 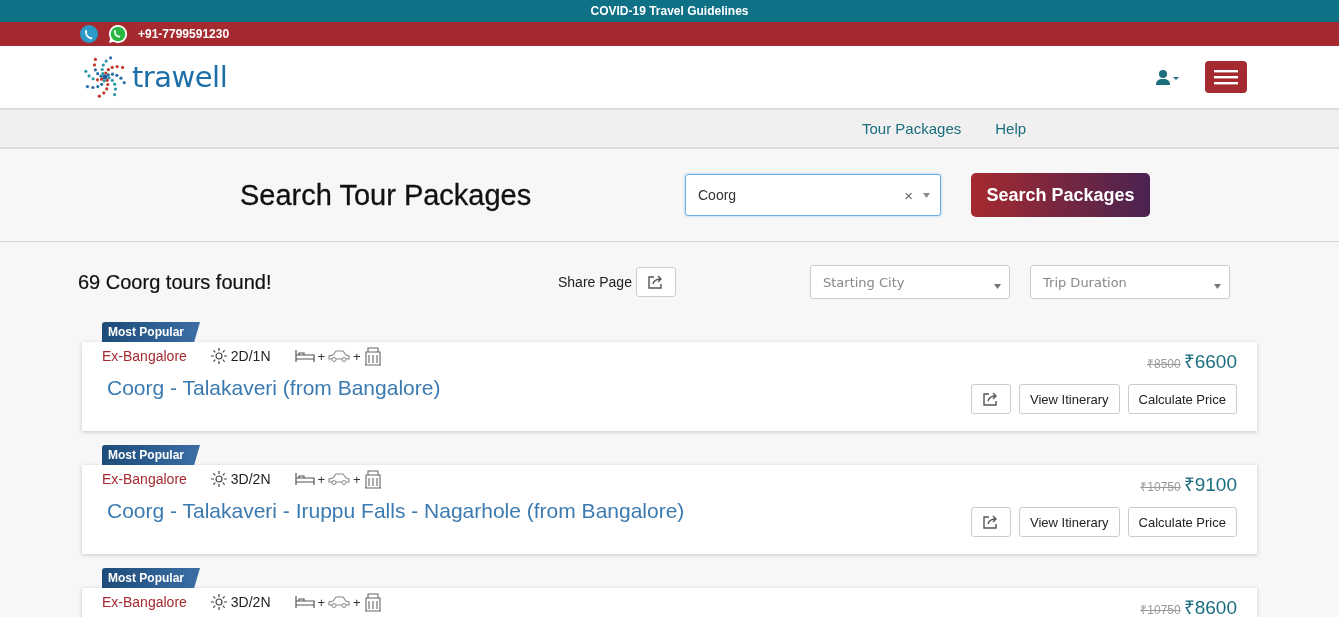 What do you see at coordinates (1060, 195) in the screenshot?
I see `search-packages-button: Search Packages` at bounding box center [1060, 195].